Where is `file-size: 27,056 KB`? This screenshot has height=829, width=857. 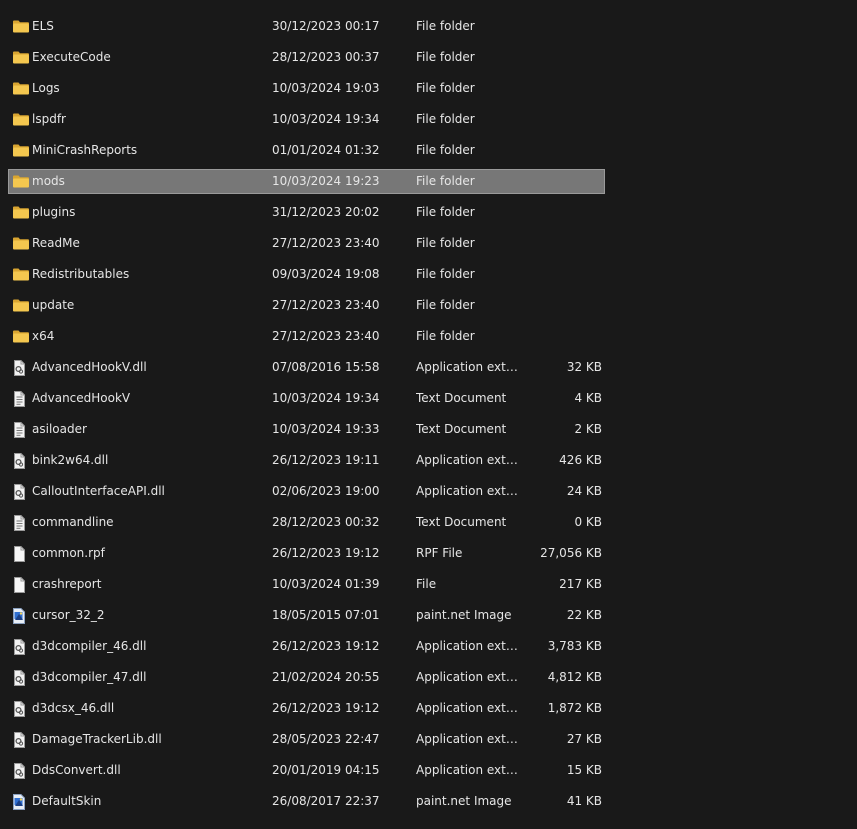
file-size: 27,056 KB is located at coordinates (571, 553).